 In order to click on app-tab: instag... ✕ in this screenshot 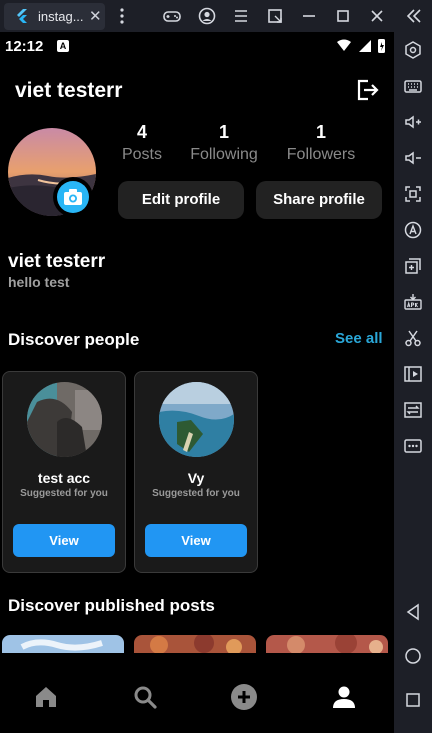, I will do `click(54, 16)`.